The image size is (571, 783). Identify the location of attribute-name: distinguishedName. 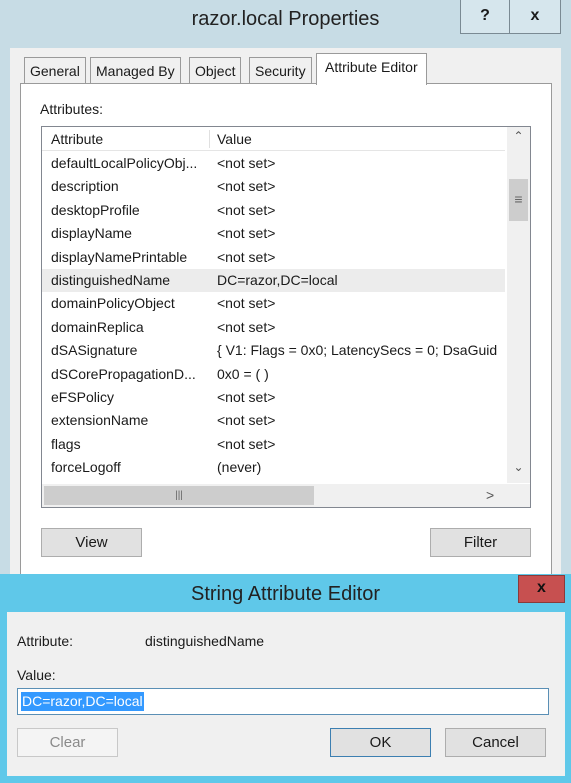
(205, 641).